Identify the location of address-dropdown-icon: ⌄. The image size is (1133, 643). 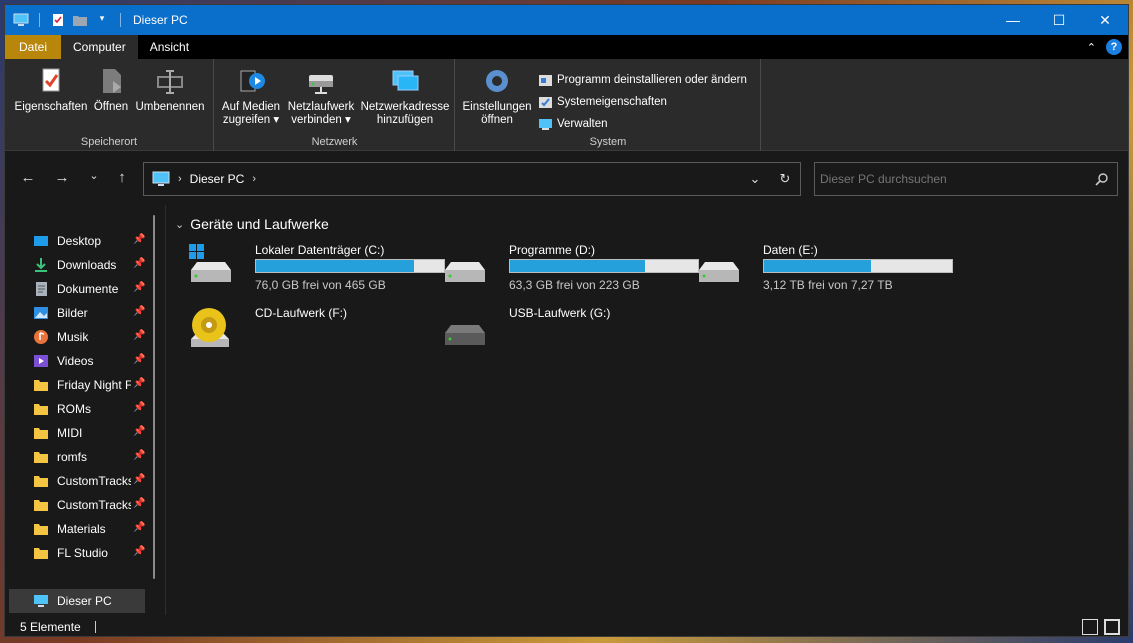
(755, 179).